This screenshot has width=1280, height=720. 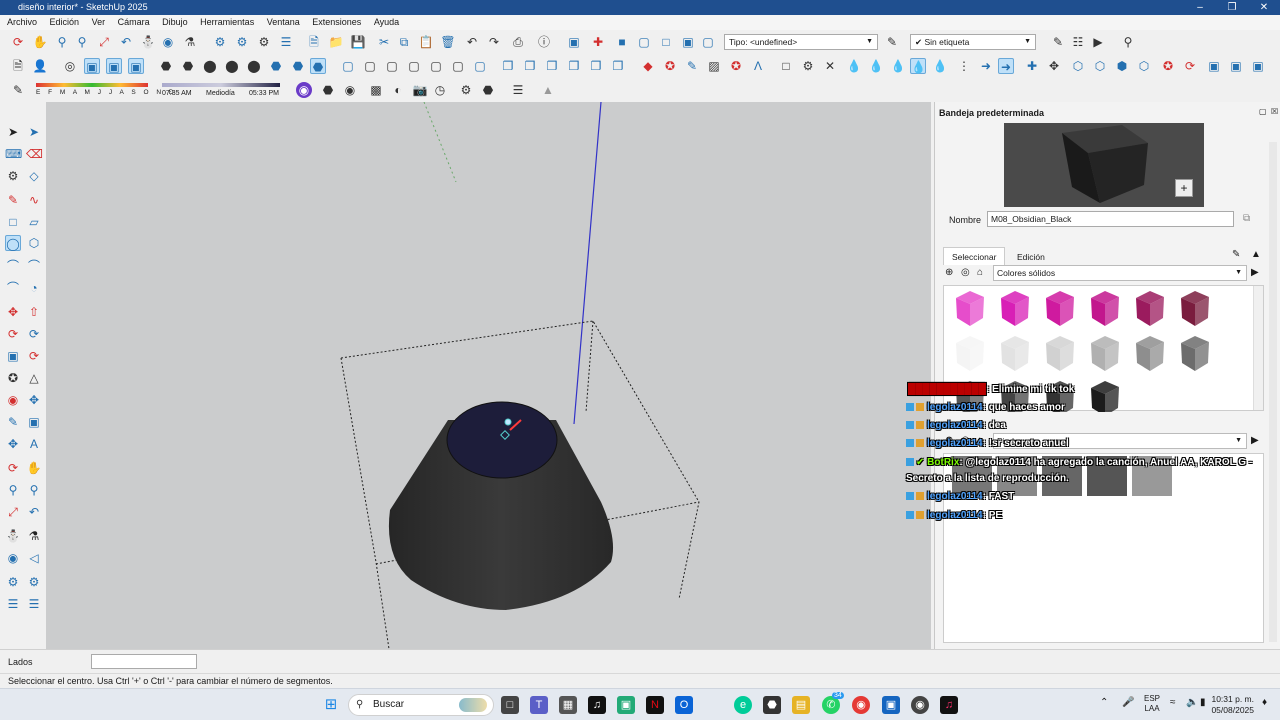 I want to click on stamp-icon: ▨, so click(x=714, y=66).